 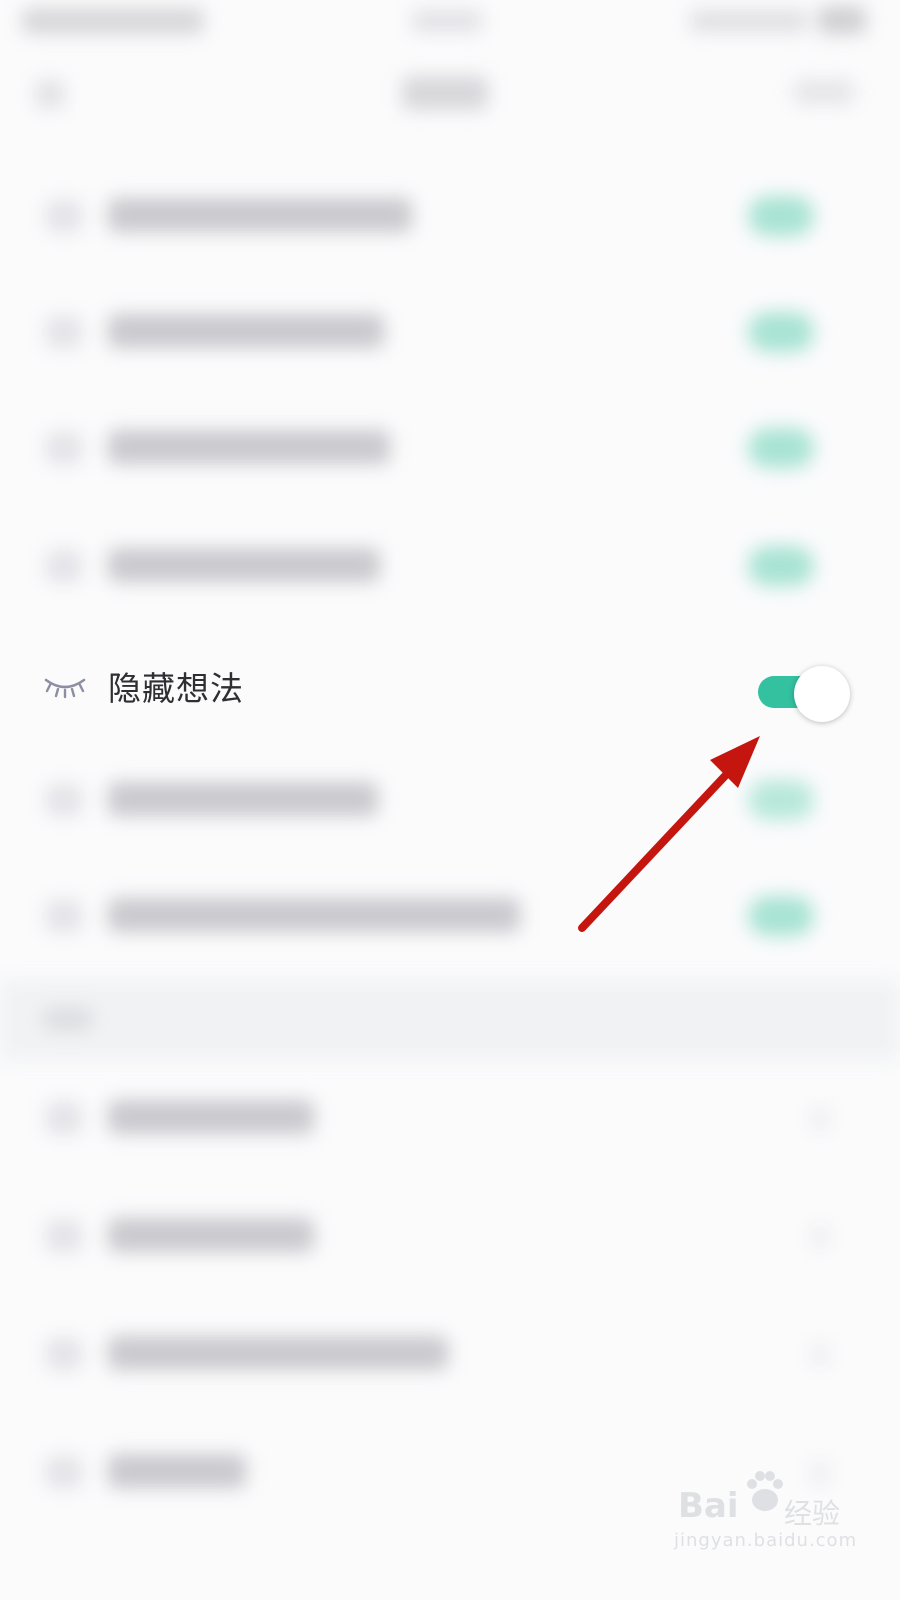 What do you see at coordinates (113, 21) in the screenshot?
I see `status-time` at bounding box center [113, 21].